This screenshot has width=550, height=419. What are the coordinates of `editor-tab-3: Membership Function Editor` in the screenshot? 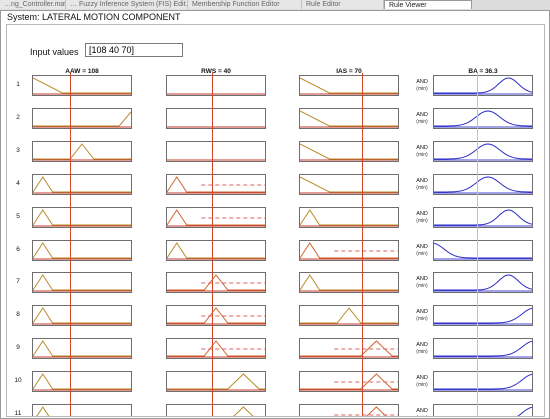 It's located at (245, 4).